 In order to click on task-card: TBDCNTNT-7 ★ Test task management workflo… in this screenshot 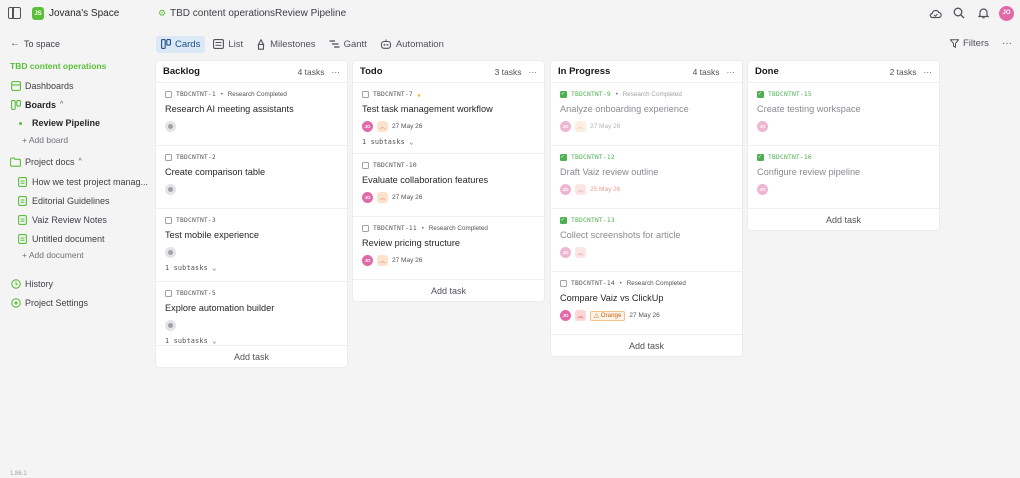, I will do `click(448, 117)`.